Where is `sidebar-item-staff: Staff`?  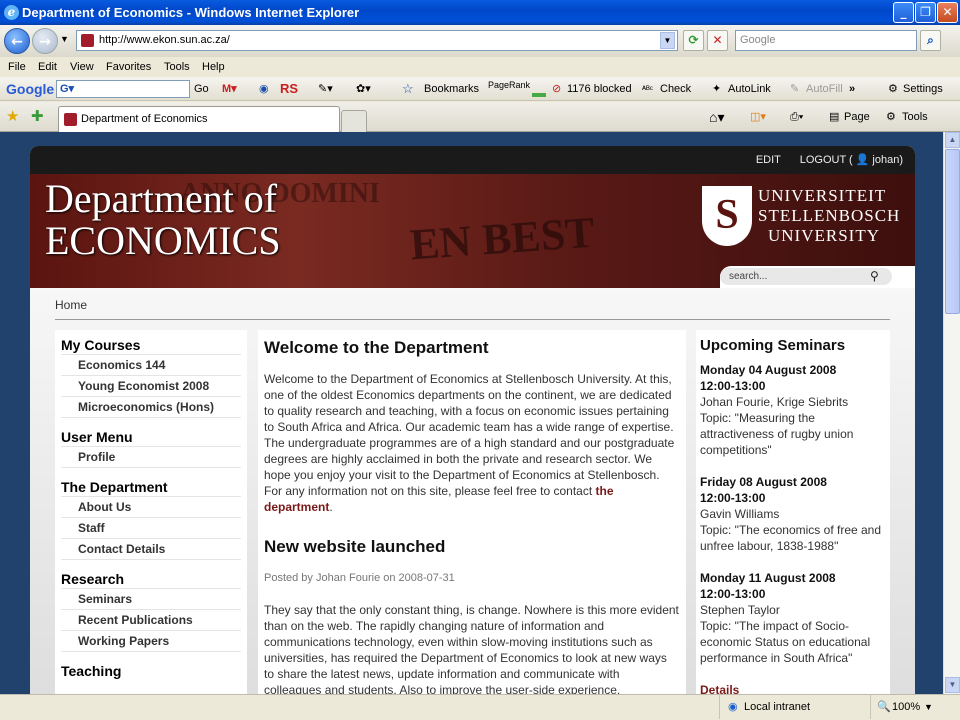 sidebar-item-staff: Staff is located at coordinates (151, 527).